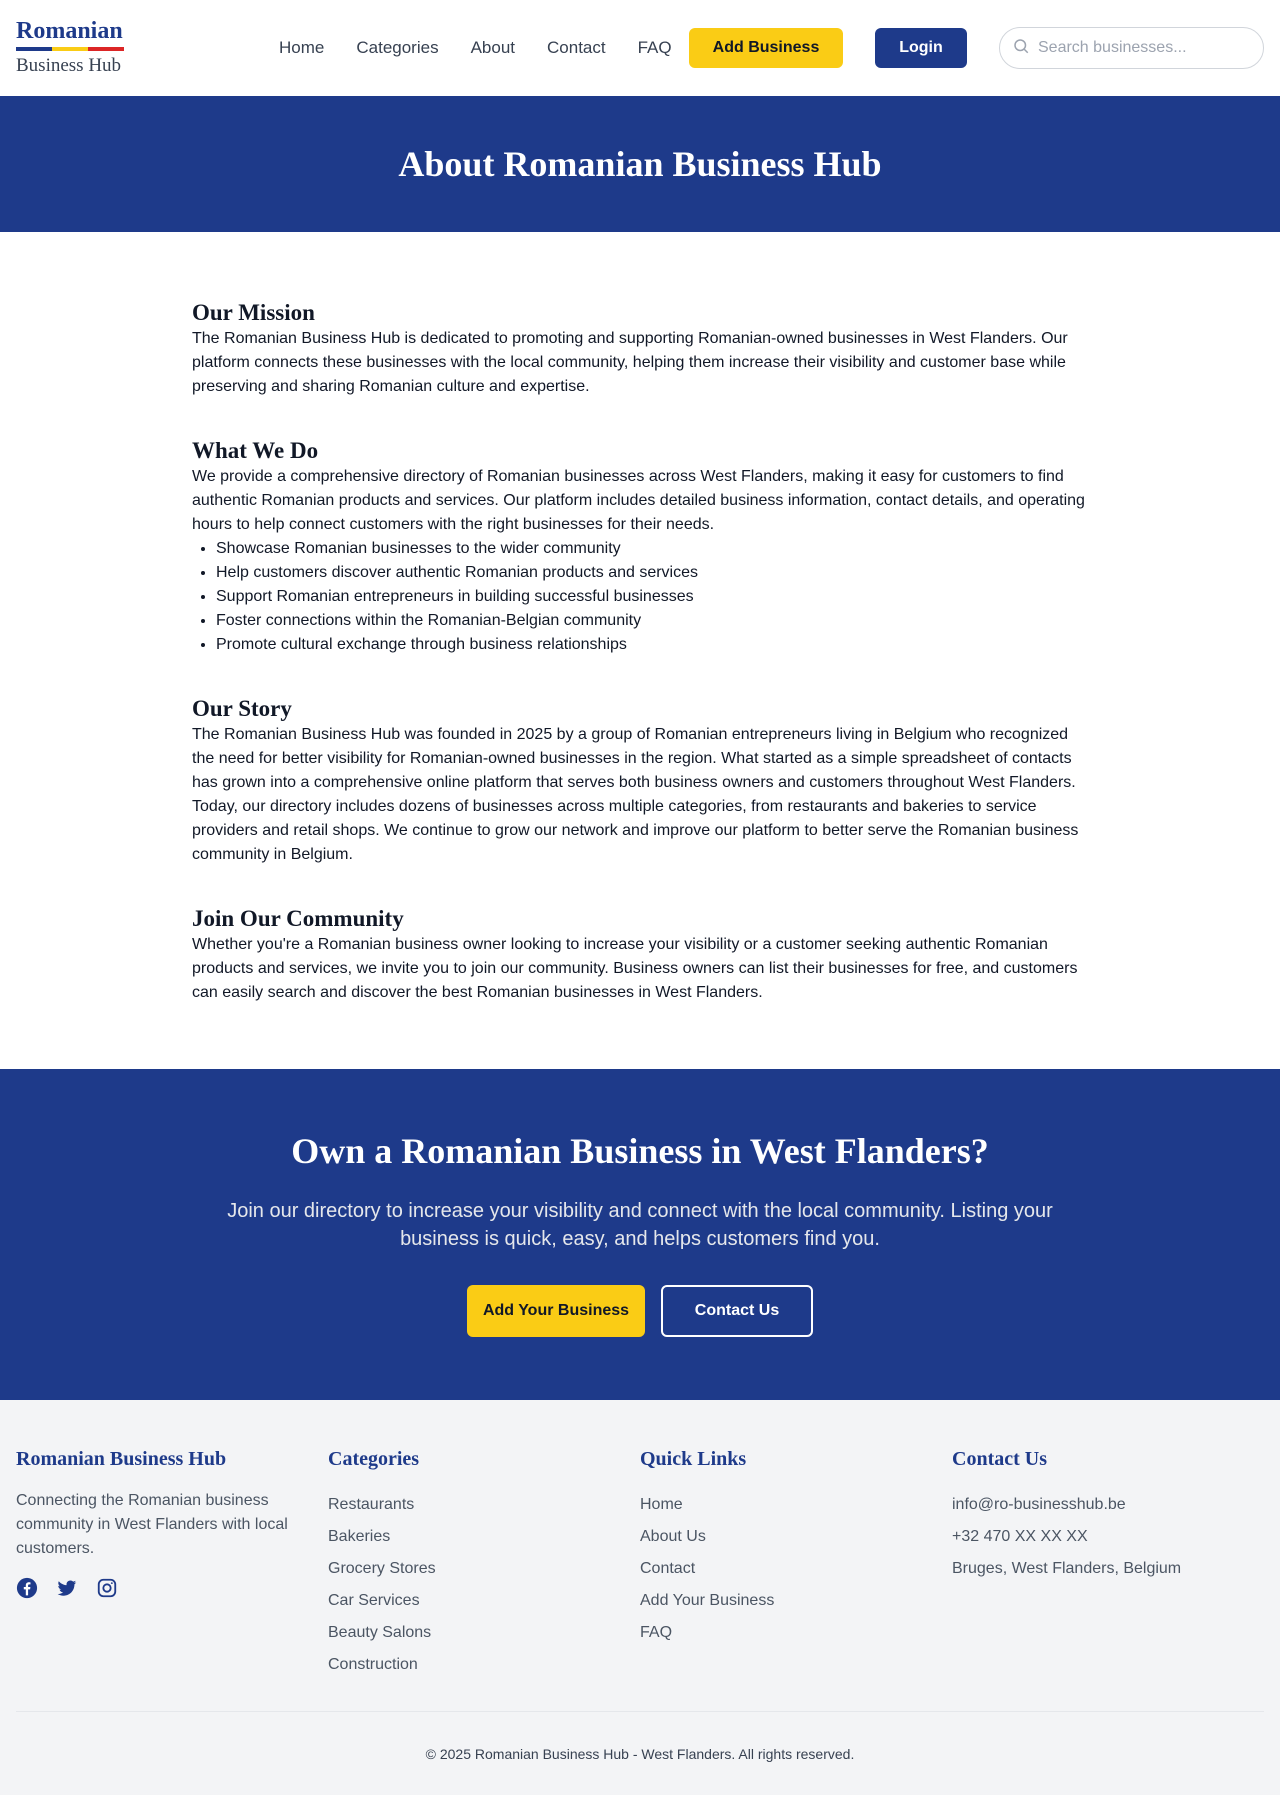 This screenshot has height=1795, width=1280. Describe the element at coordinates (766, 48) in the screenshot. I see `add-business-button: Add Business` at that location.